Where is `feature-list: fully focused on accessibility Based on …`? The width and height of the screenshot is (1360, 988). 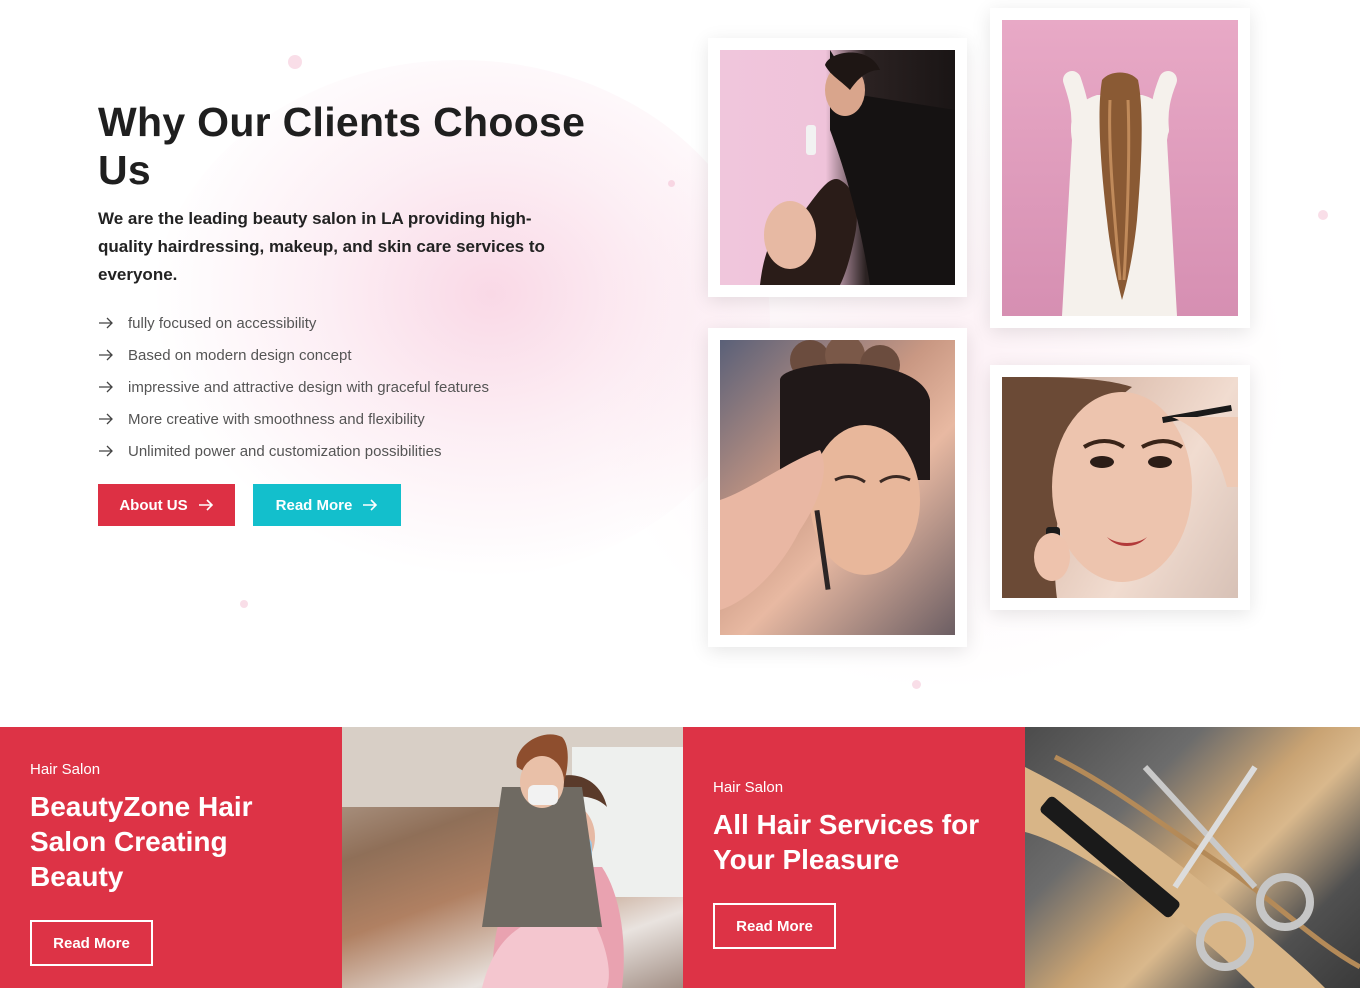 feature-list: fully focused on accessibility Based on … is located at coordinates (293, 387).